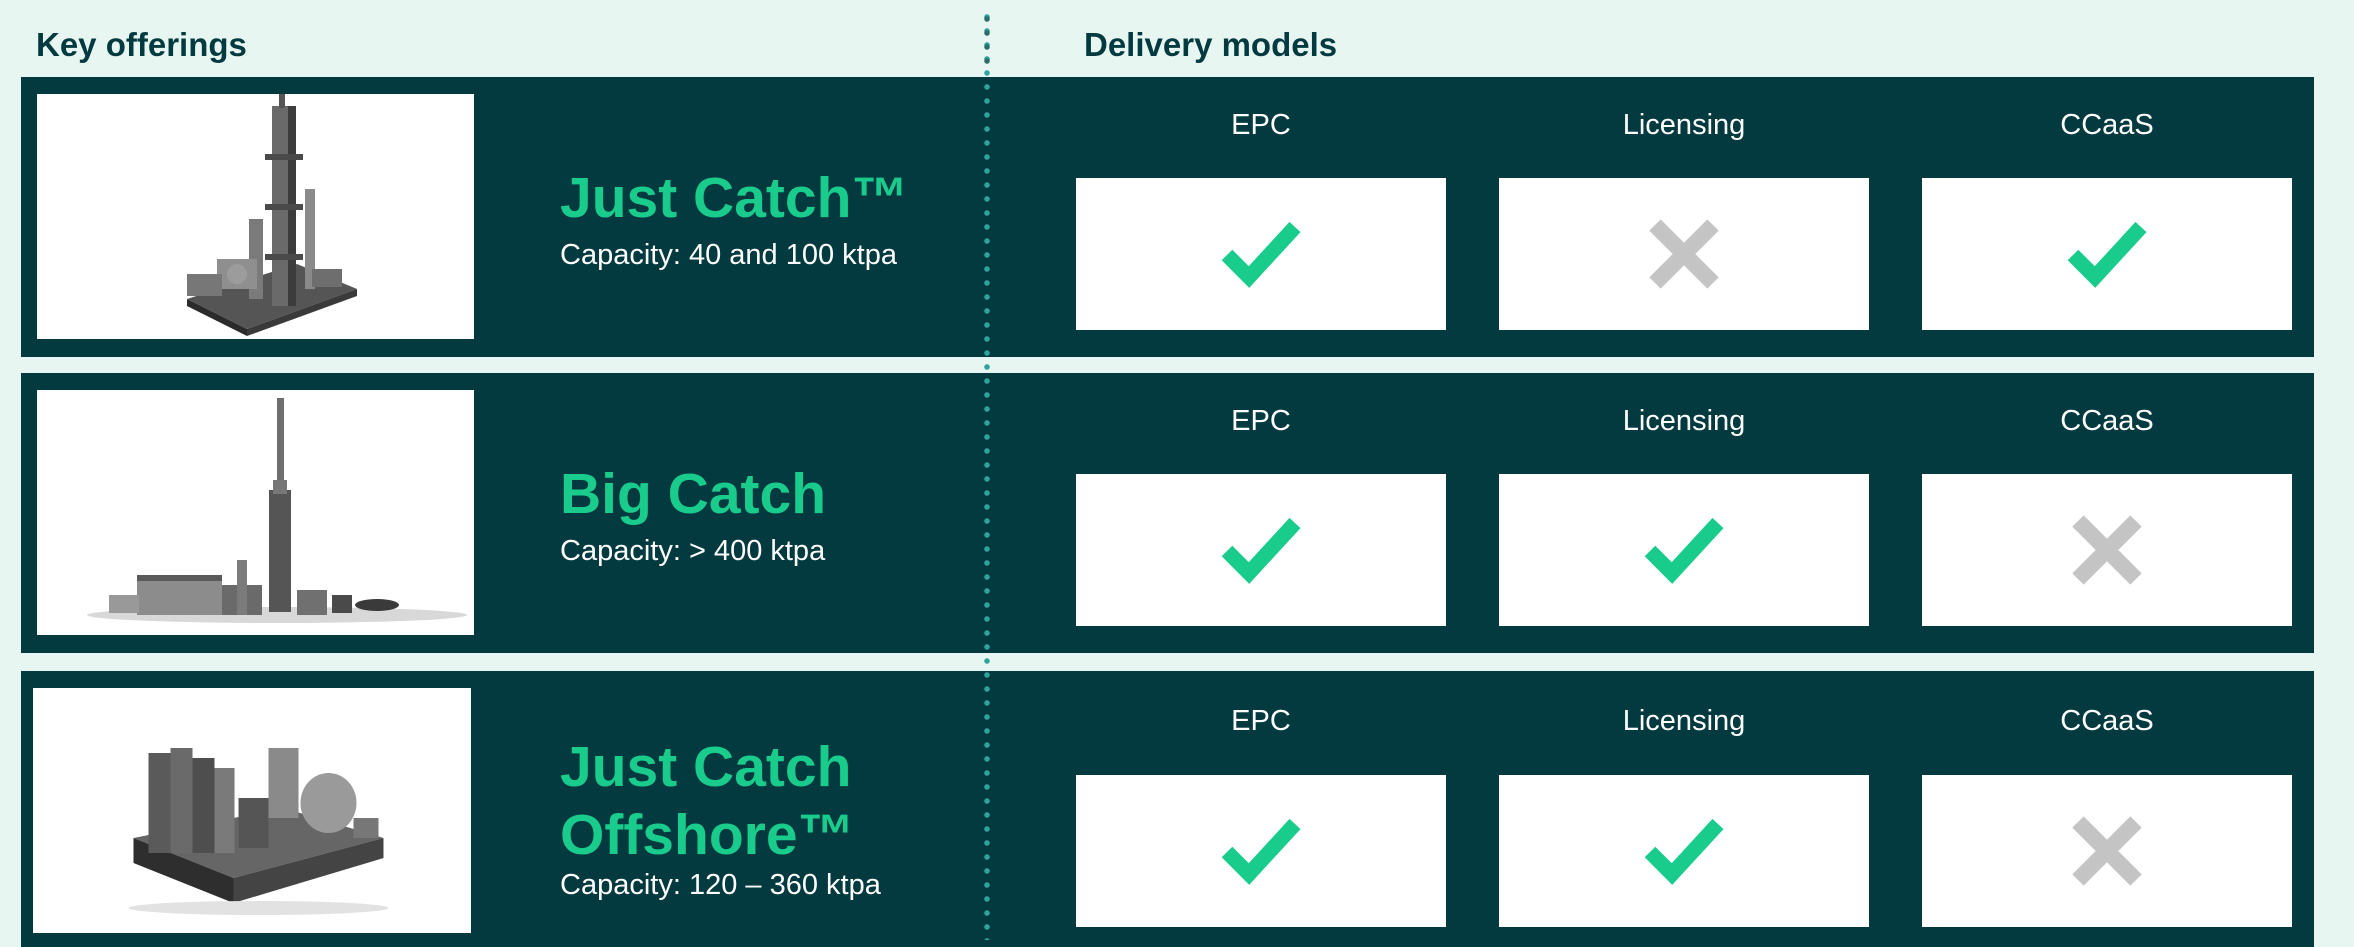  Describe the element at coordinates (728, 255) in the screenshot. I see `offering-capacity: Capacity: 40 and 100 ktpa` at that location.